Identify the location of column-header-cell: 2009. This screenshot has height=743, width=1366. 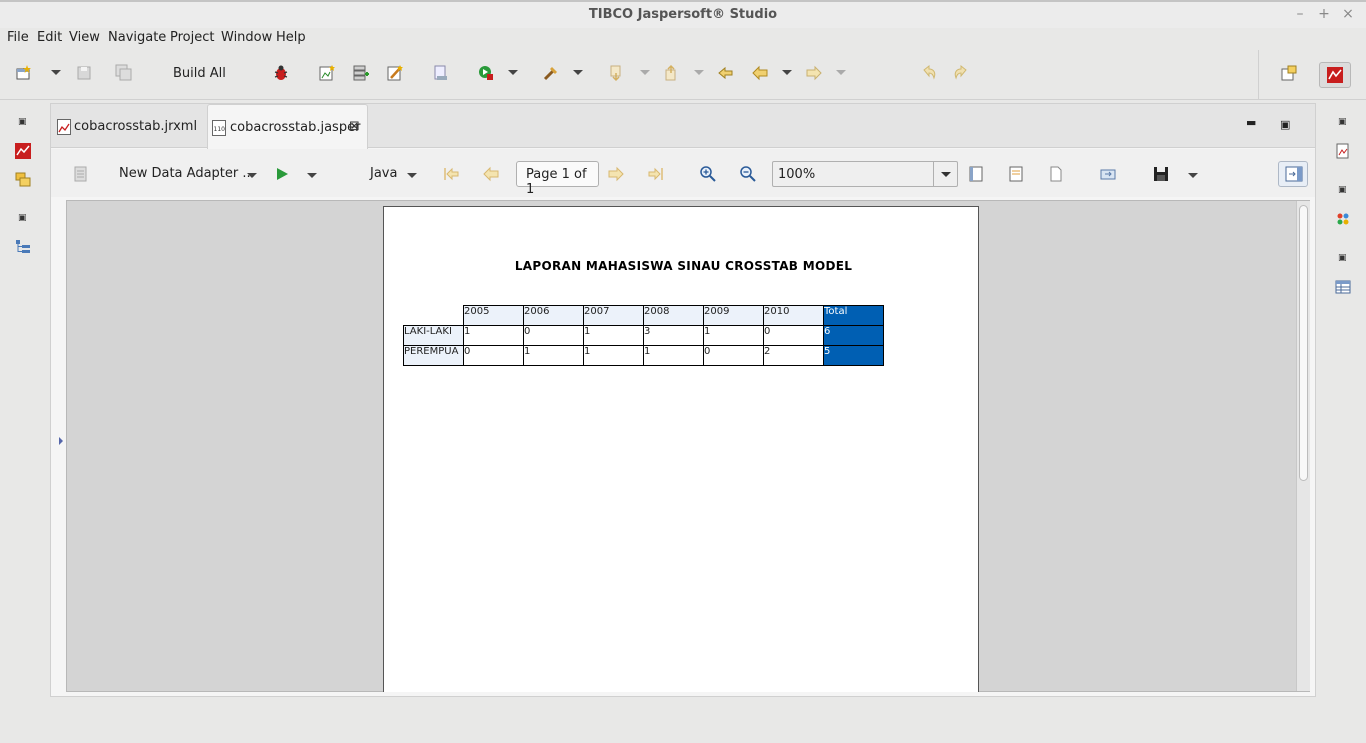
(733, 315).